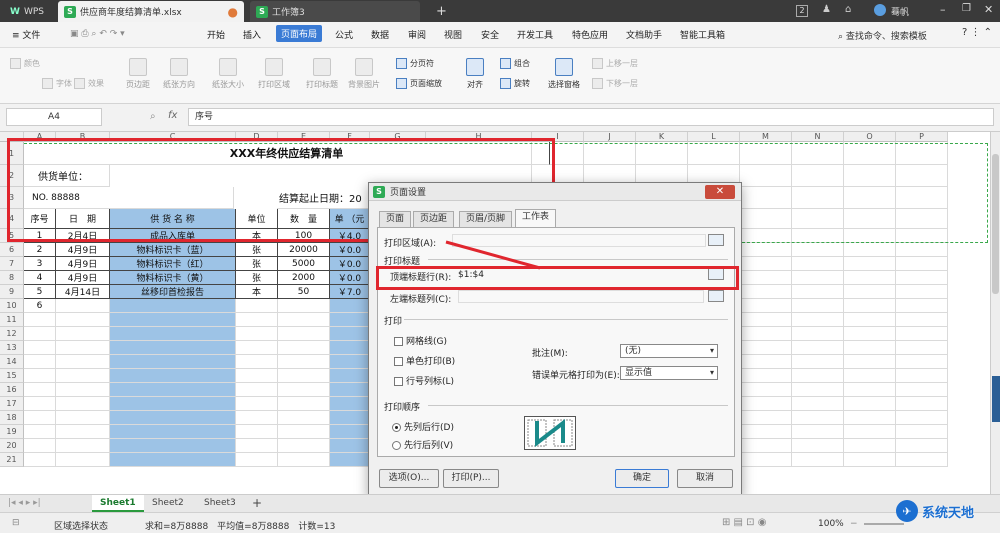  What do you see at coordinates (848, 9) in the screenshot?
I see `shirt-icon: ⌂` at bounding box center [848, 9].